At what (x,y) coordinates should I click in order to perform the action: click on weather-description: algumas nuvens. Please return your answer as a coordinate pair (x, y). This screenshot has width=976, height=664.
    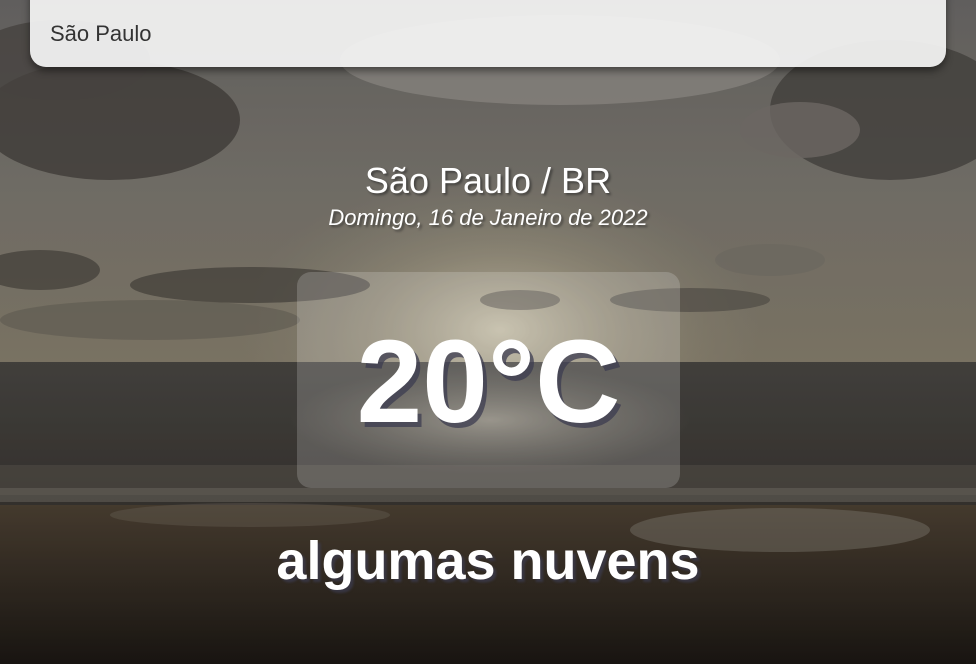
    Looking at the image, I should click on (488, 561).